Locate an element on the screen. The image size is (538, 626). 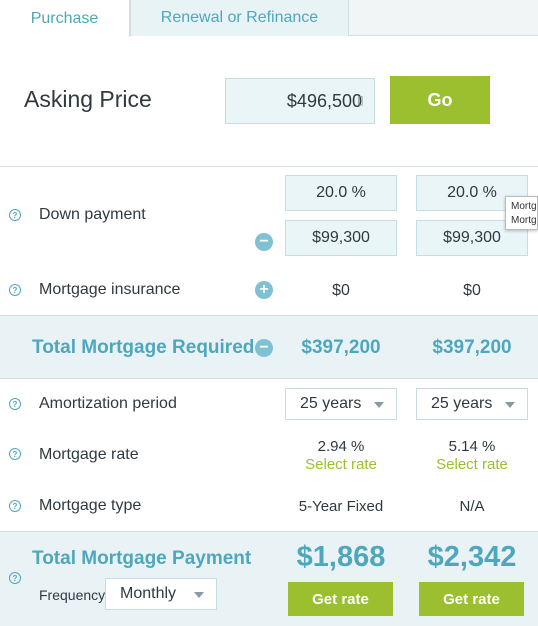
tooltip-line-1: Mortgage is located at coordinates (524, 206).